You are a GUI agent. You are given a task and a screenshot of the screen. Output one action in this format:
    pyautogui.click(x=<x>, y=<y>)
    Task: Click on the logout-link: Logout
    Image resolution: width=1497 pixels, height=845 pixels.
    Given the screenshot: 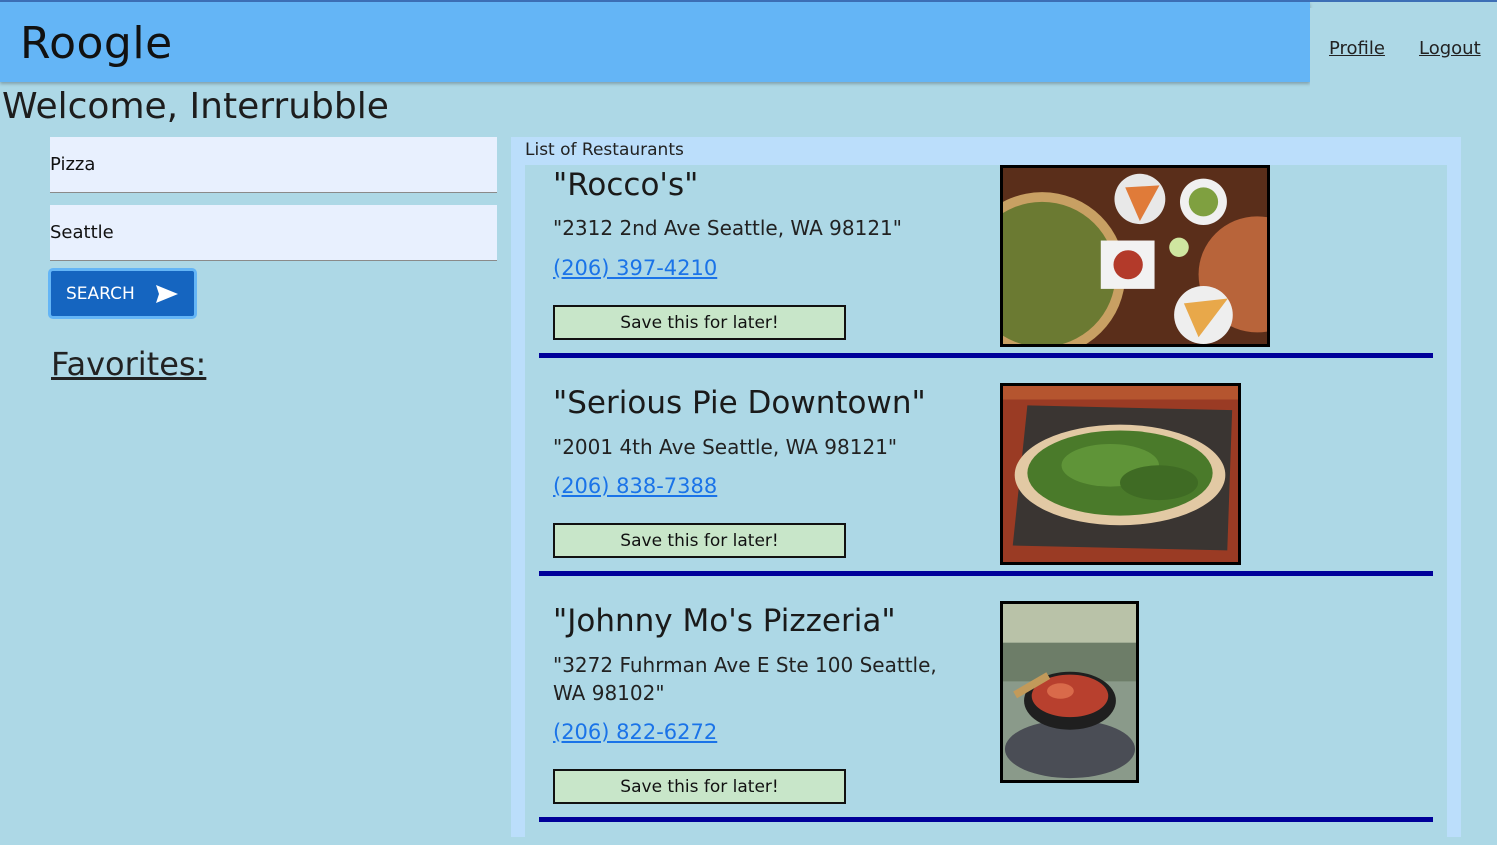 What is the action you would take?
    pyautogui.click(x=1450, y=48)
    